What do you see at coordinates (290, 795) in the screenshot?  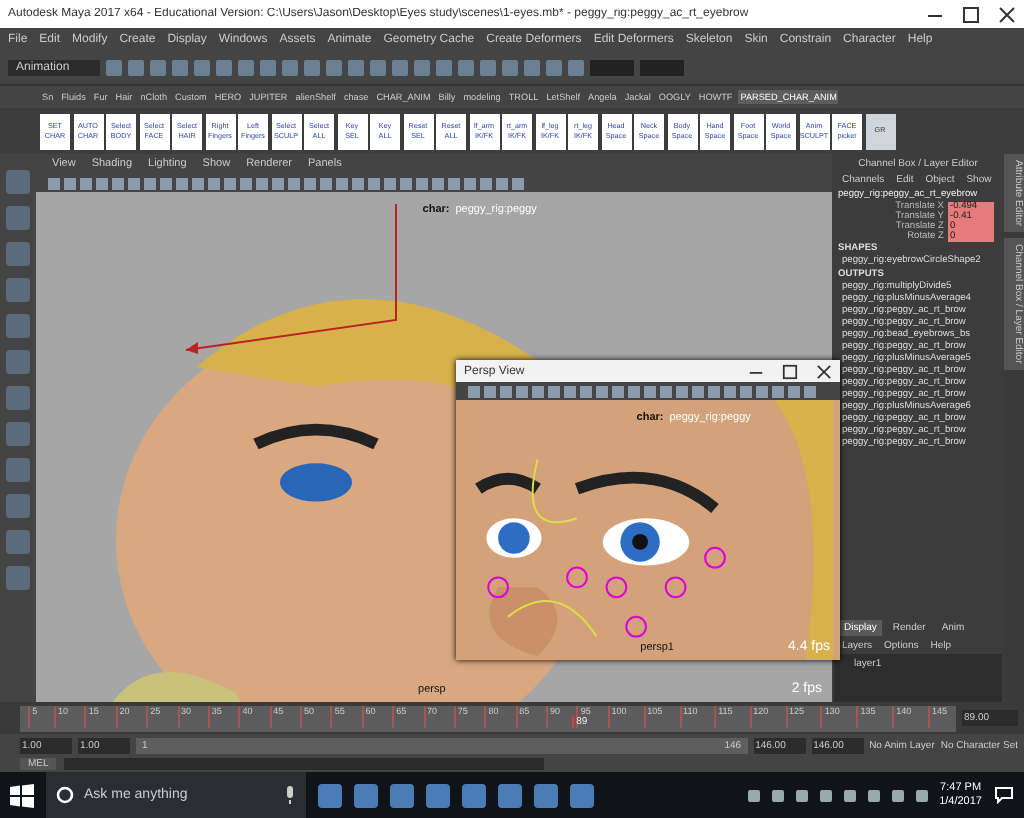 I see `microphone-icon` at bounding box center [290, 795].